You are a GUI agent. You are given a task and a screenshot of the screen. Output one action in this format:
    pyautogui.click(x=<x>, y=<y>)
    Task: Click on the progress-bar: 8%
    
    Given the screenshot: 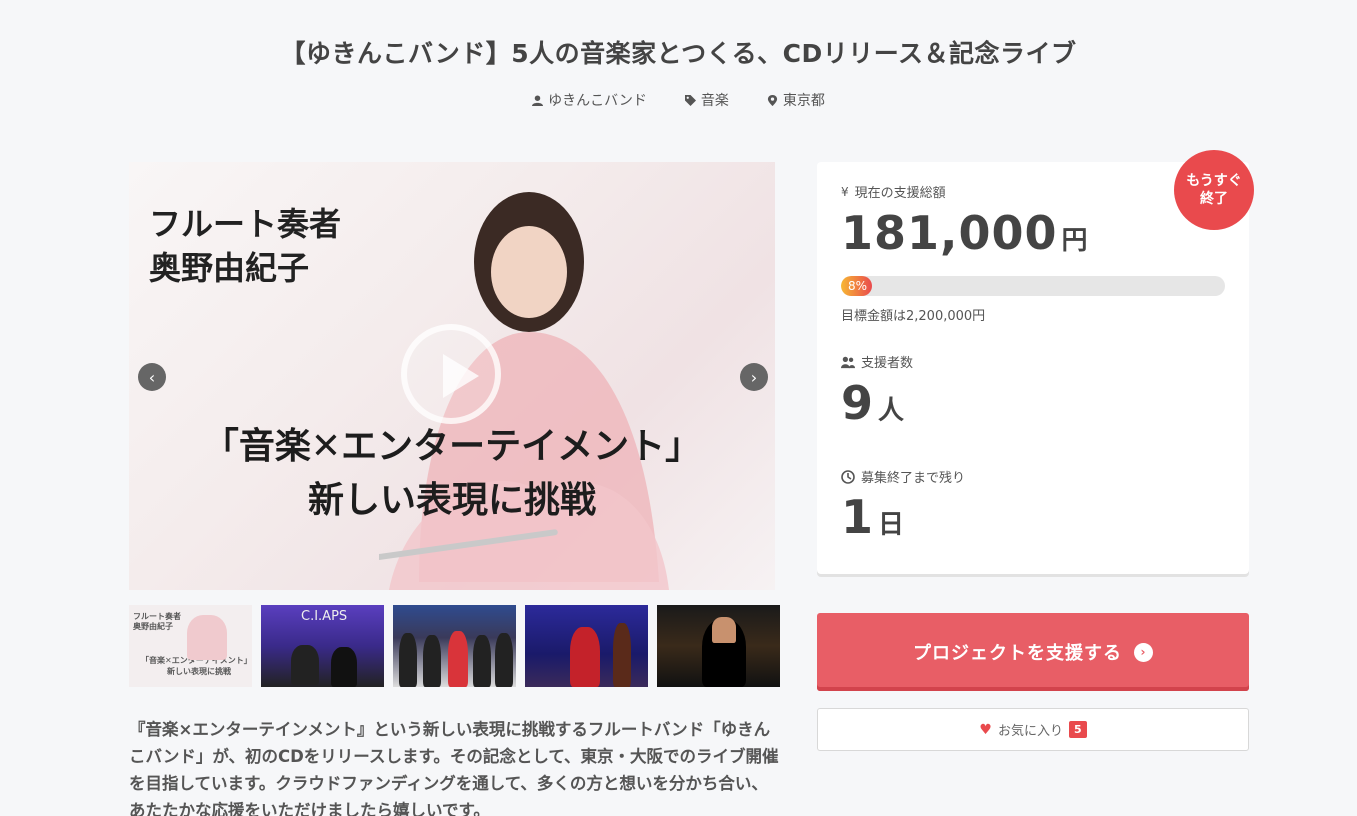 What is the action you would take?
    pyautogui.click(x=1033, y=286)
    